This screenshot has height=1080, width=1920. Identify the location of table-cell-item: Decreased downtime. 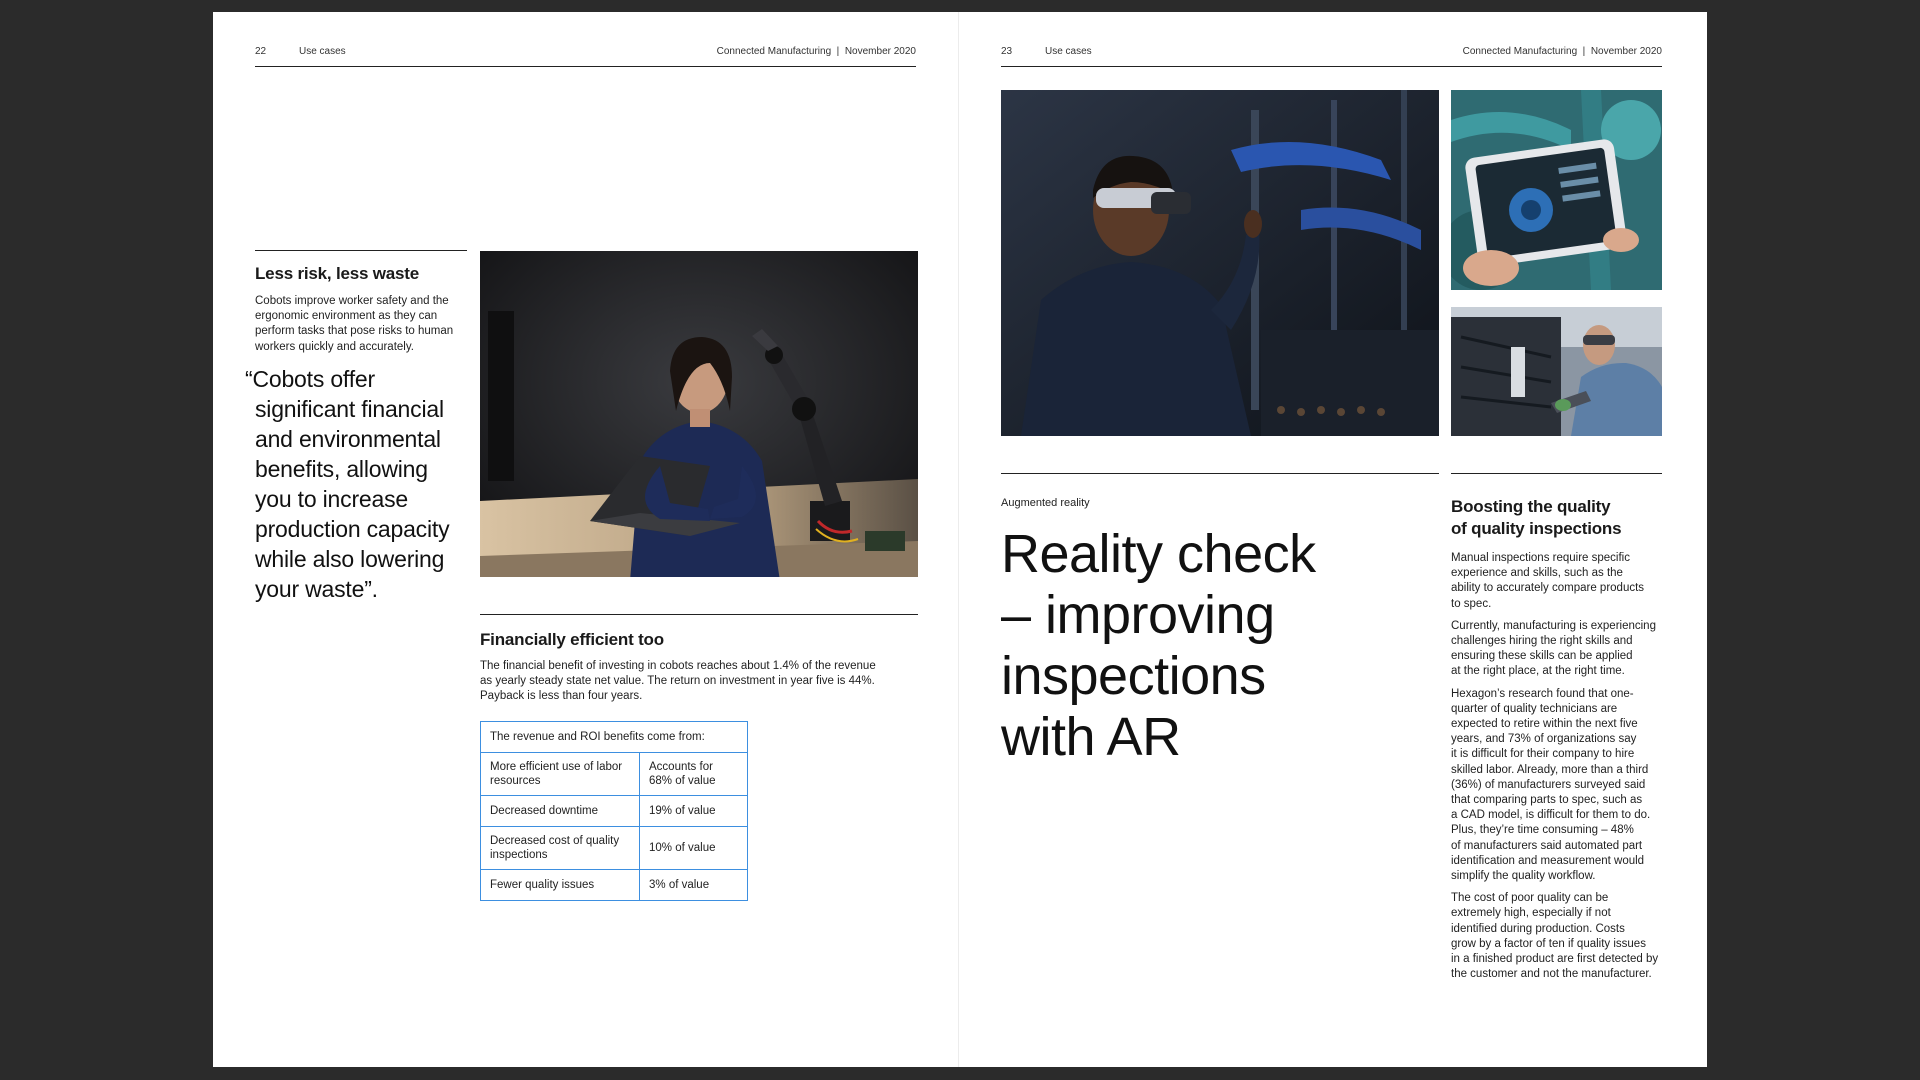
(560, 811).